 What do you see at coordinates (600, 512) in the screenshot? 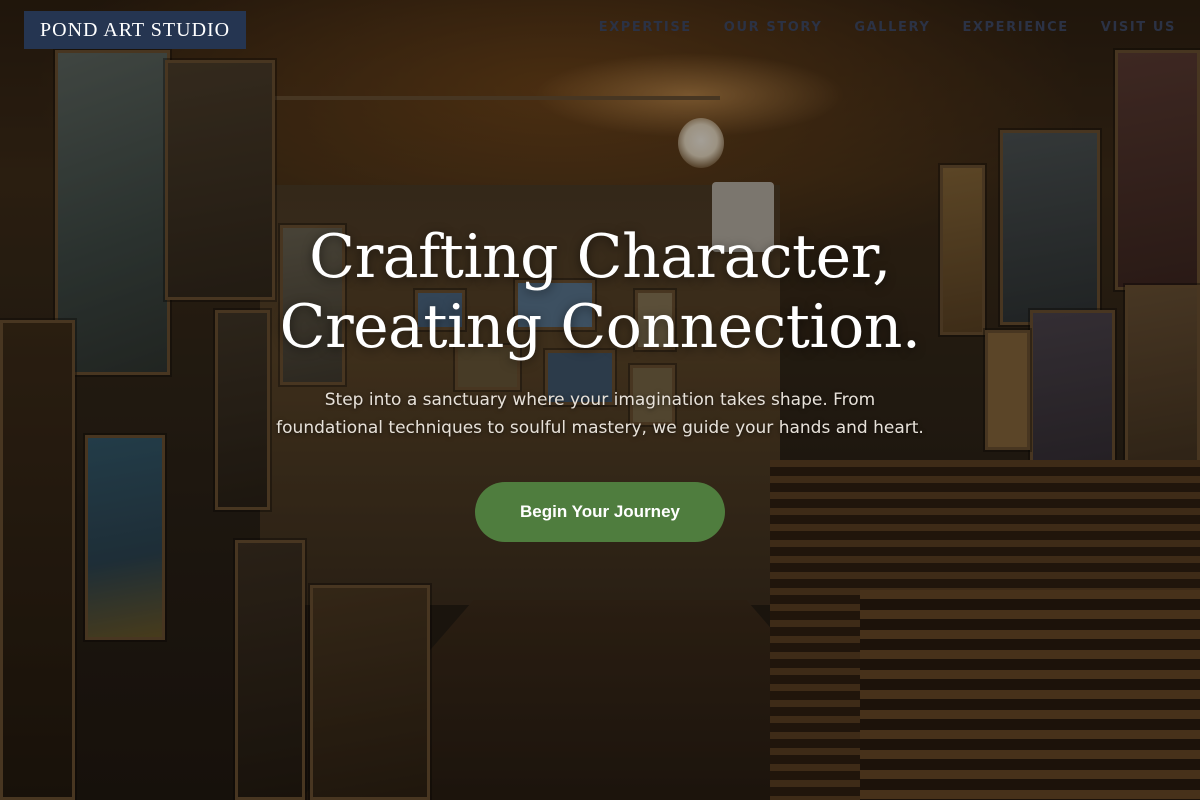
I see `begin-journey-button: Begin Your Journey` at bounding box center [600, 512].